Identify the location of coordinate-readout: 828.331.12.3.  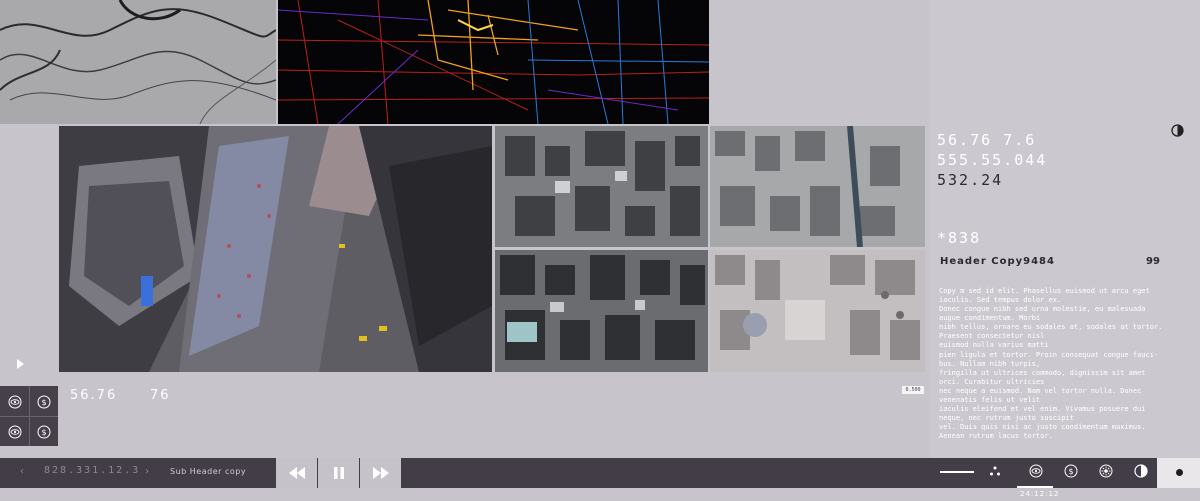
(92, 470).